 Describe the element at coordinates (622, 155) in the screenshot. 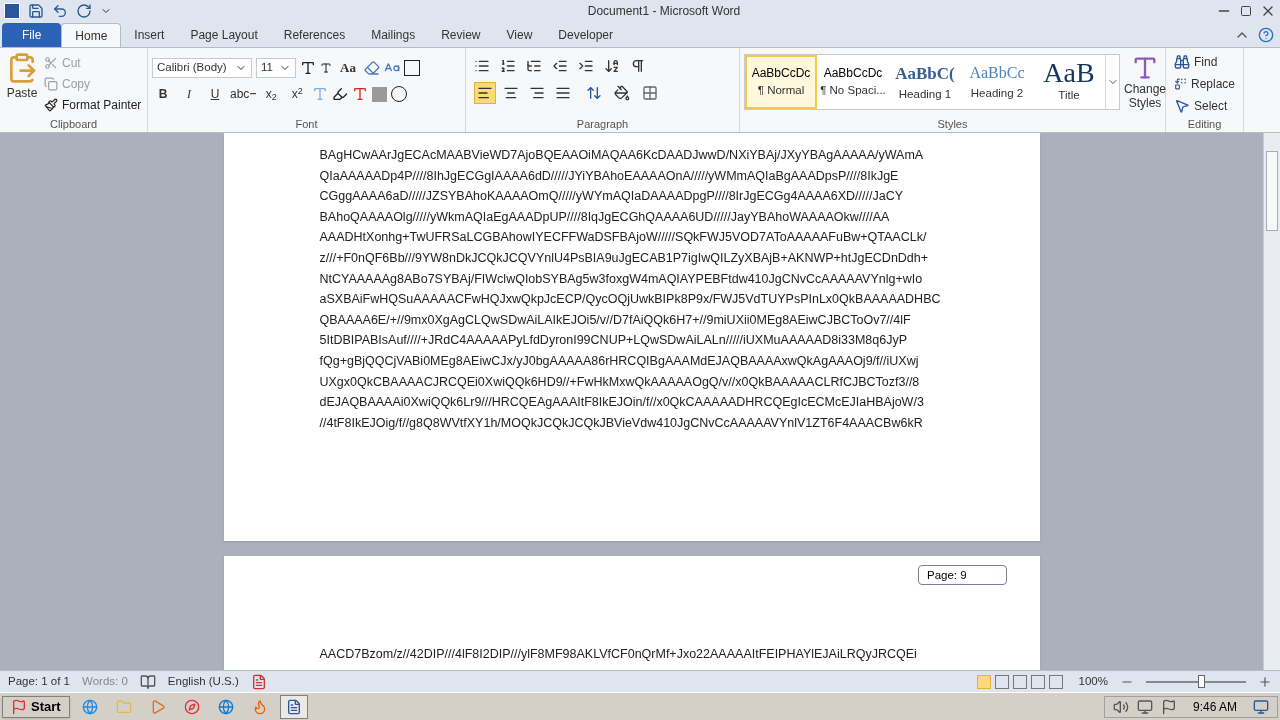

I see `text-line: BAgHCwAArJgECAcMAABVieWD7AjoBQEAAOiMAQAA6KcDAADJwwD/NXiYBAj/JXyYBAgAAAAA/yWAmA` at that location.